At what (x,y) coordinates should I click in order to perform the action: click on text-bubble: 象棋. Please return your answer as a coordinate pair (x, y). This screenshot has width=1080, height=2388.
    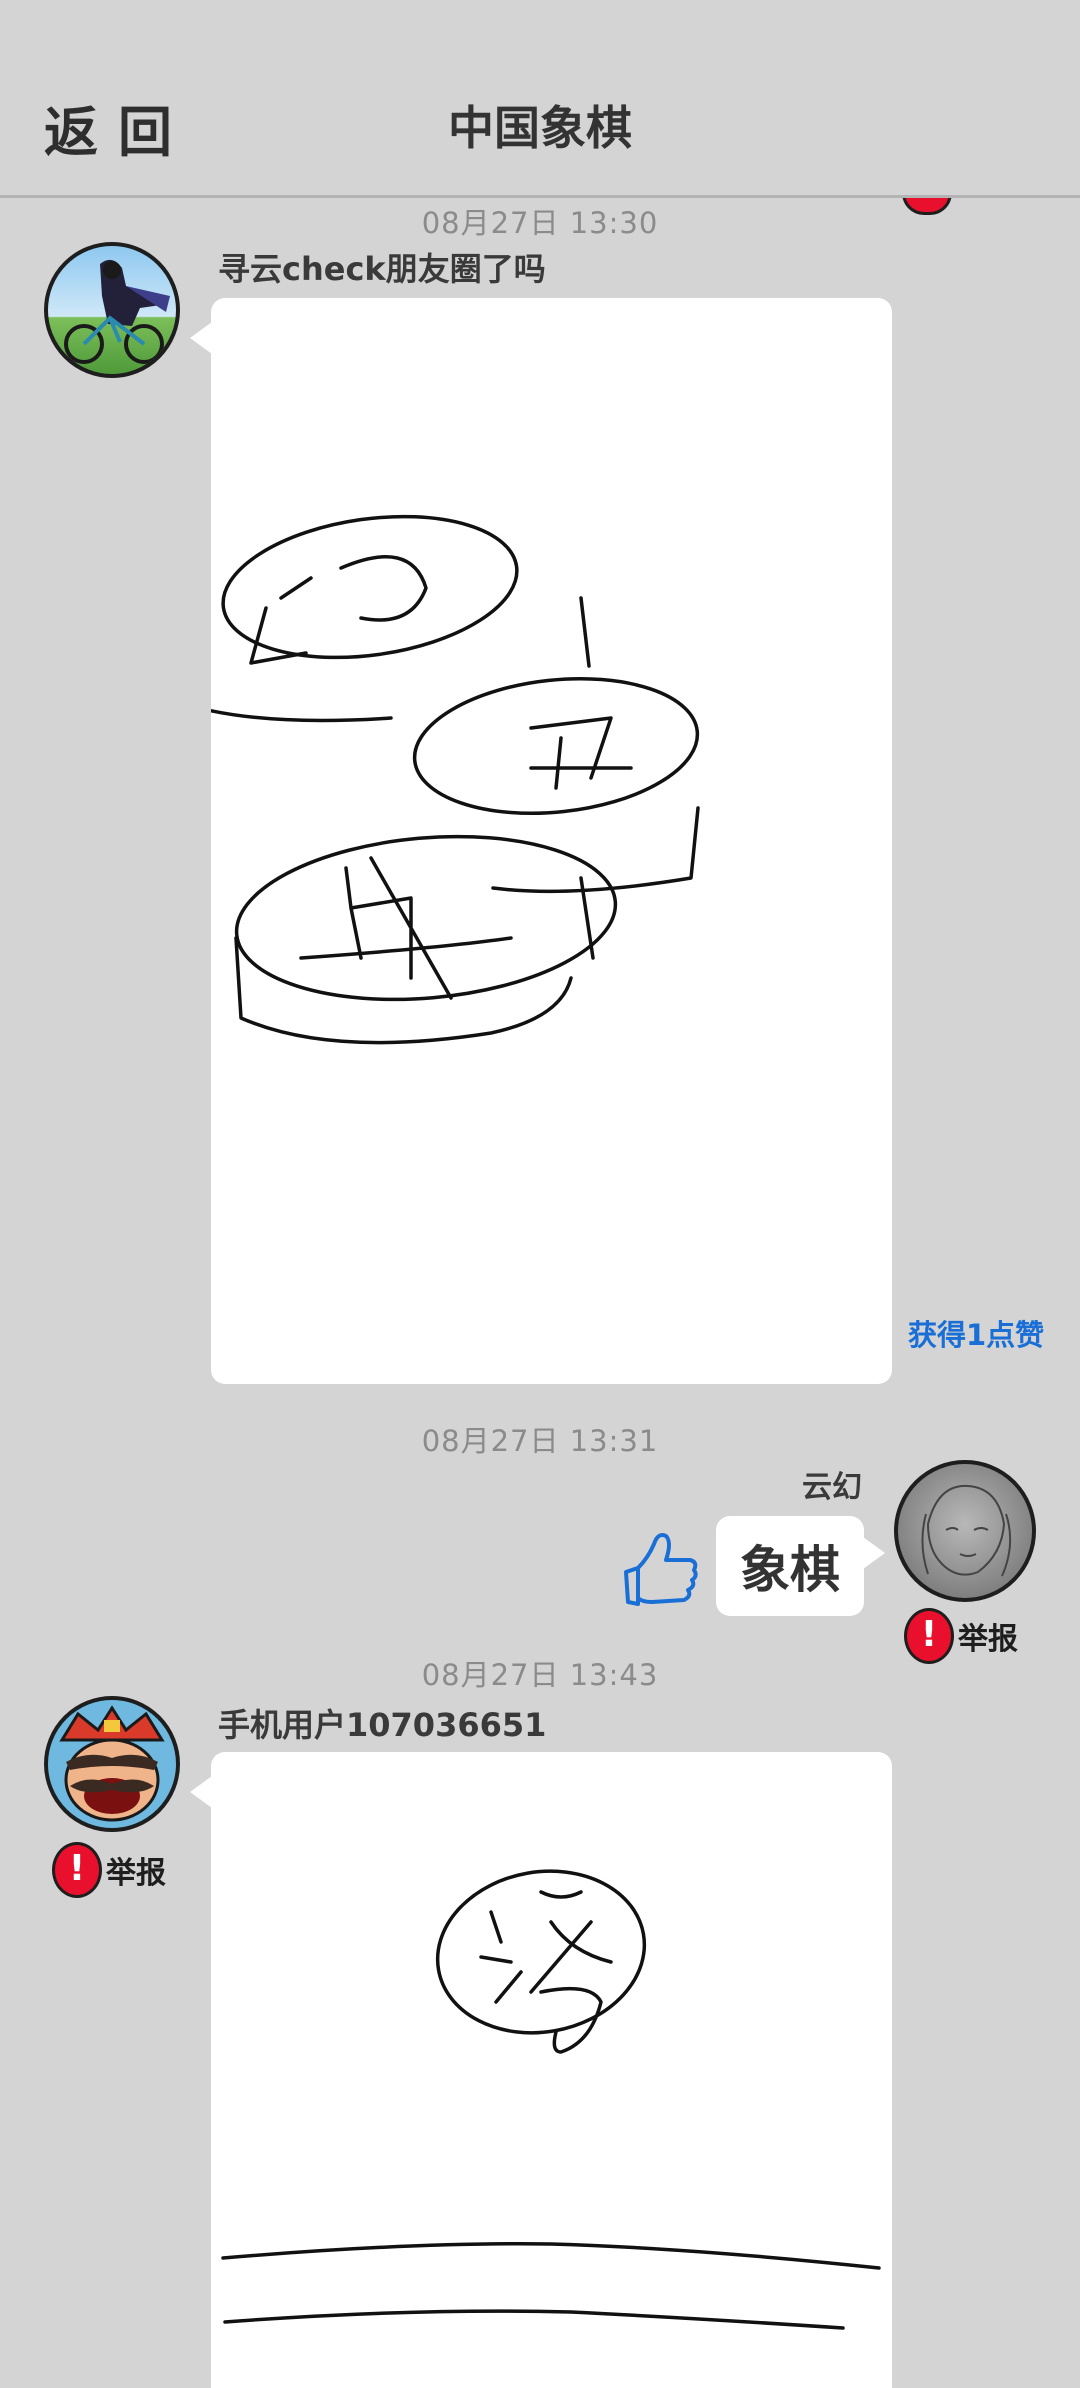
    Looking at the image, I should click on (790, 1566).